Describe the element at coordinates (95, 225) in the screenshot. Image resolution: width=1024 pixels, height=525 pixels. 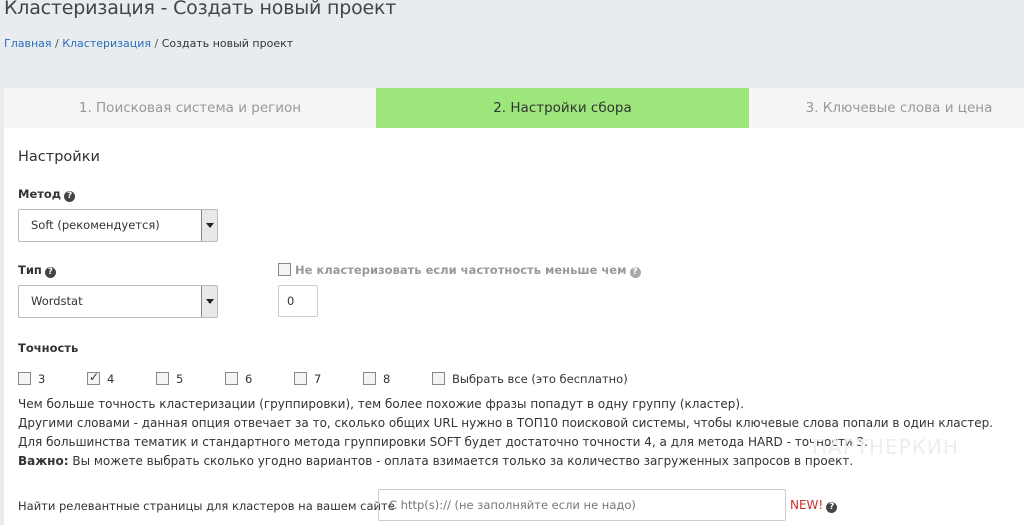
I see `method-select-value: Soft (рекомендуется)` at that location.